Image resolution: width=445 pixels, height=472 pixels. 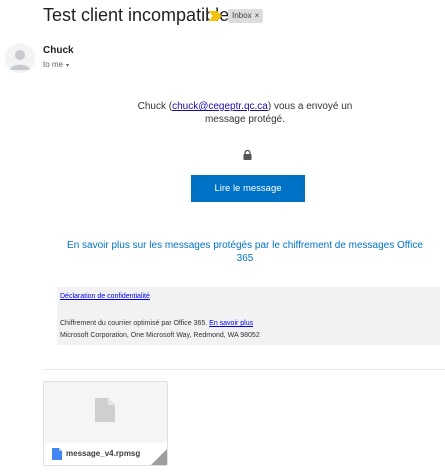 What do you see at coordinates (136, 15) in the screenshot?
I see `email-subject: Test client incompatible` at bounding box center [136, 15].